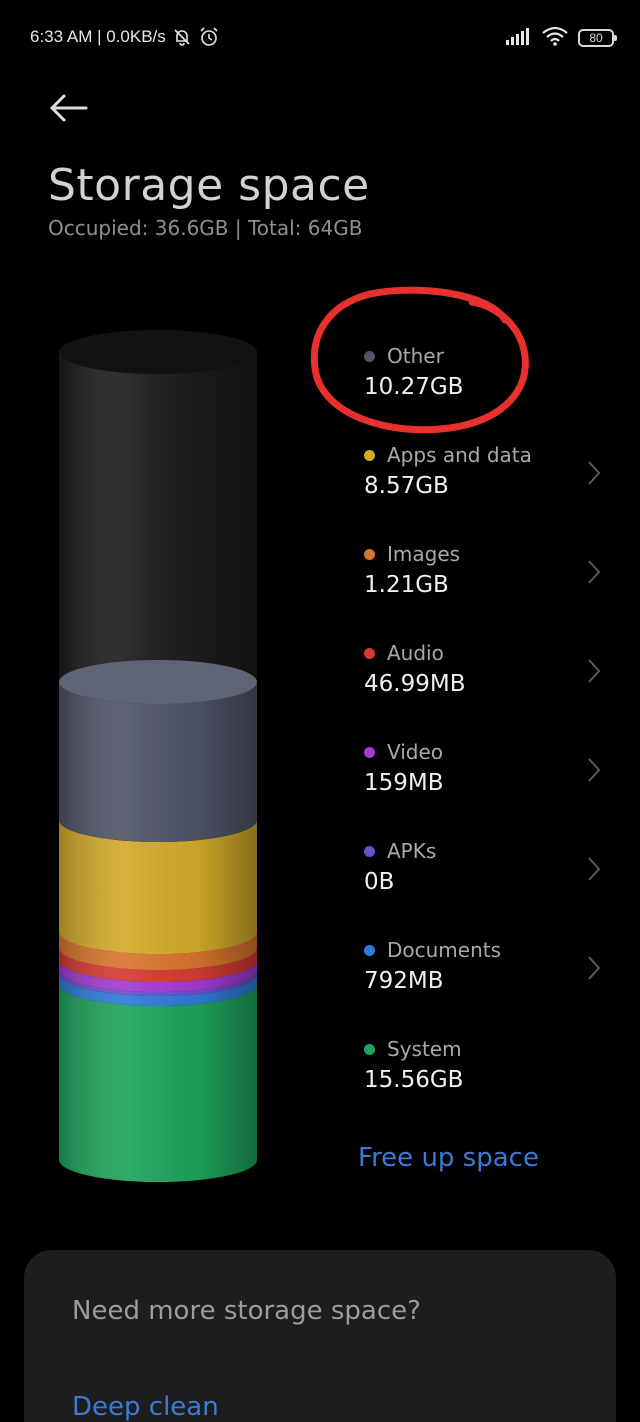 This screenshot has width=640, height=1422. What do you see at coordinates (406, 486) in the screenshot?
I see `legend-value: 8.57GB` at bounding box center [406, 486].